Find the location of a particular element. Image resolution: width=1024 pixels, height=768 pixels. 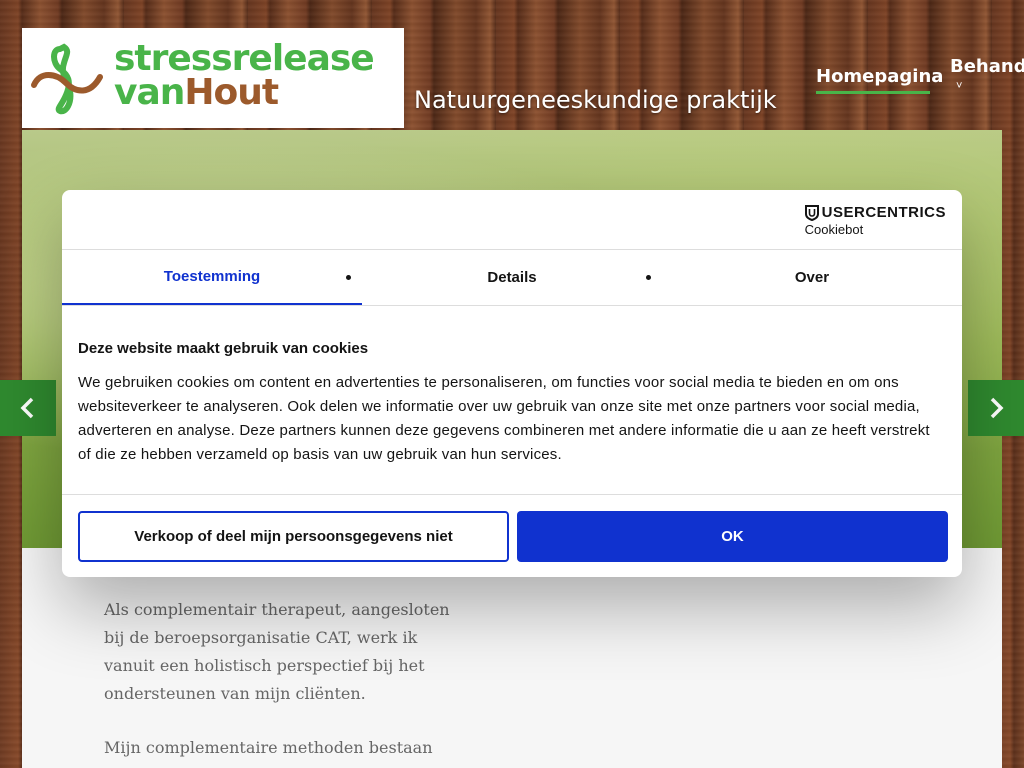

shield-icon is located at coordinates (811, 212).